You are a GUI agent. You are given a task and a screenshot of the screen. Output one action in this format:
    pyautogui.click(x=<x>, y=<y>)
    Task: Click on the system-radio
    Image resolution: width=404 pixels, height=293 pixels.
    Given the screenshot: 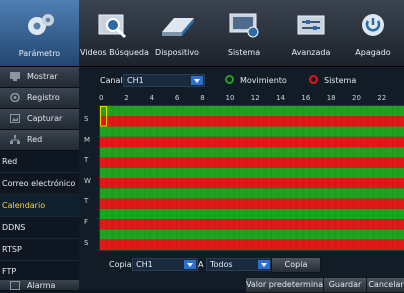 What is the action you would take?
    pyautogui.click(x=313, y=79)
    